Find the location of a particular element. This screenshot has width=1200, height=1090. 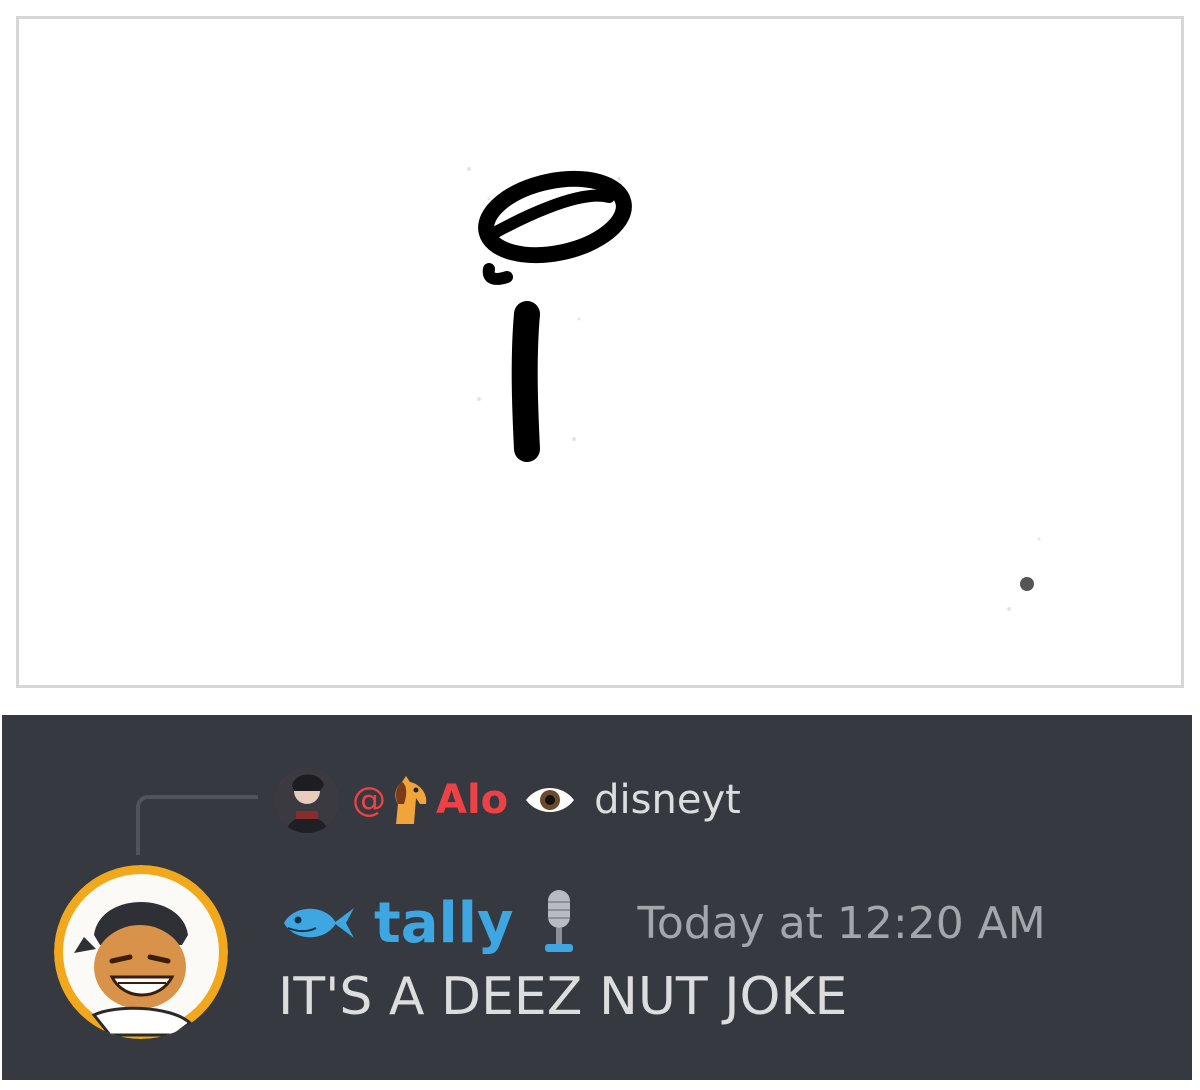

reply-connector is located at coordinates (197, 825).